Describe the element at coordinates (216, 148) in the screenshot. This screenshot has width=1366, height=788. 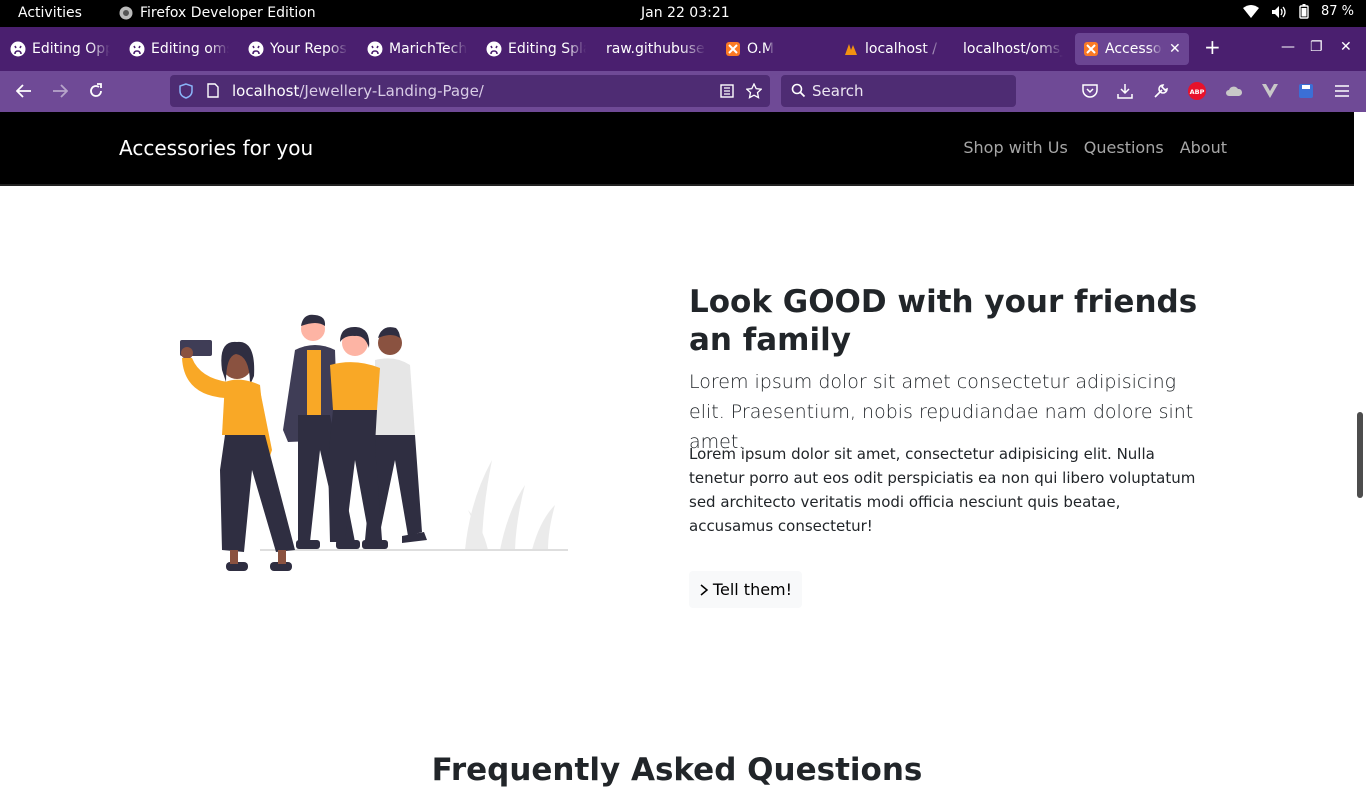
I see `site-brand: Accessories for you` at that location.